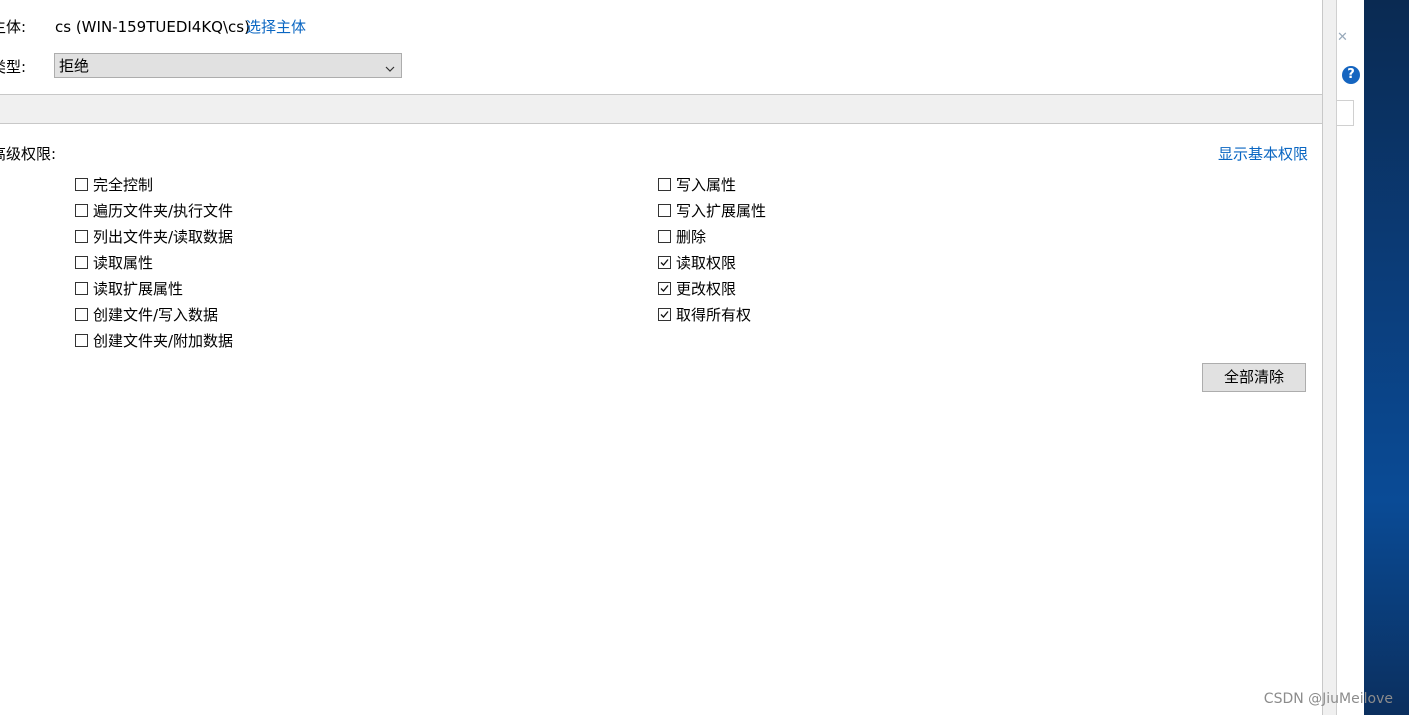 The height and width of the screenshot is (715, 1409). Describe the element at coordinates (714, 314) in the screenshot. I see `permission-label: 取得所有权` at that location.